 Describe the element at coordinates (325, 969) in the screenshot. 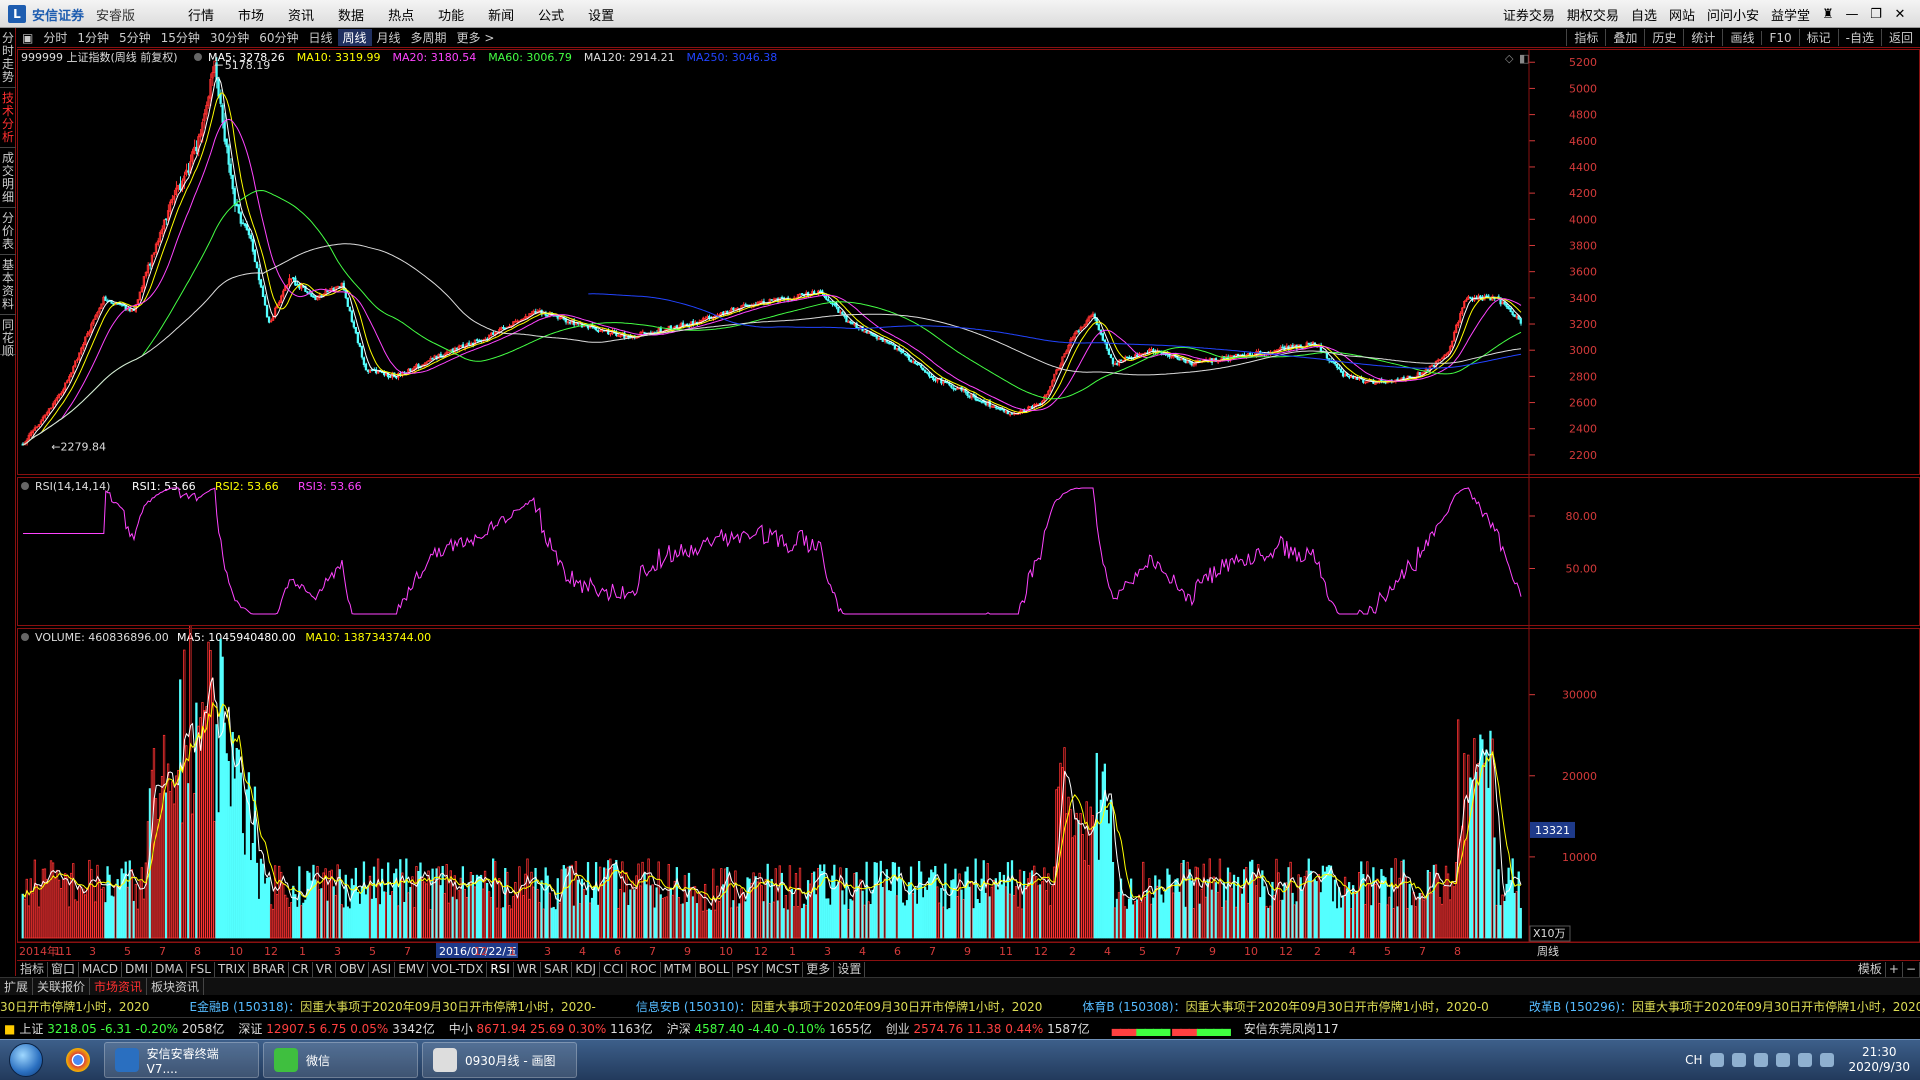

I see `indicator-tab: VR` at that location.